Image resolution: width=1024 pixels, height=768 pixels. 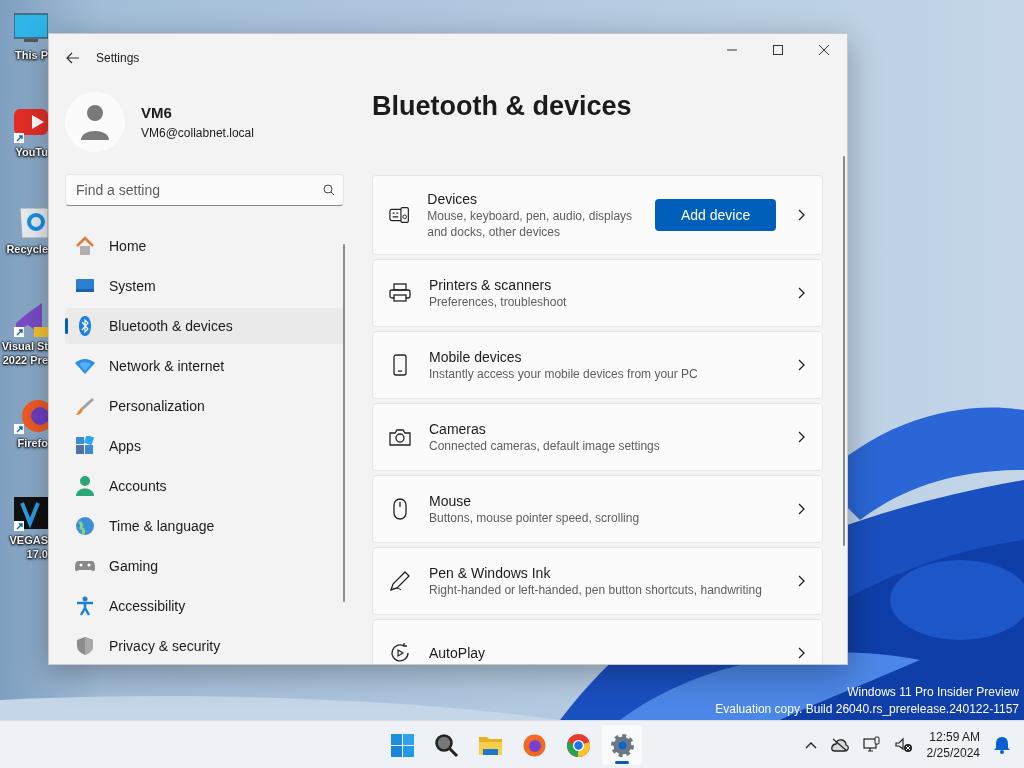 I want to click on sidebar-item: System, so click(x=204, y=286).